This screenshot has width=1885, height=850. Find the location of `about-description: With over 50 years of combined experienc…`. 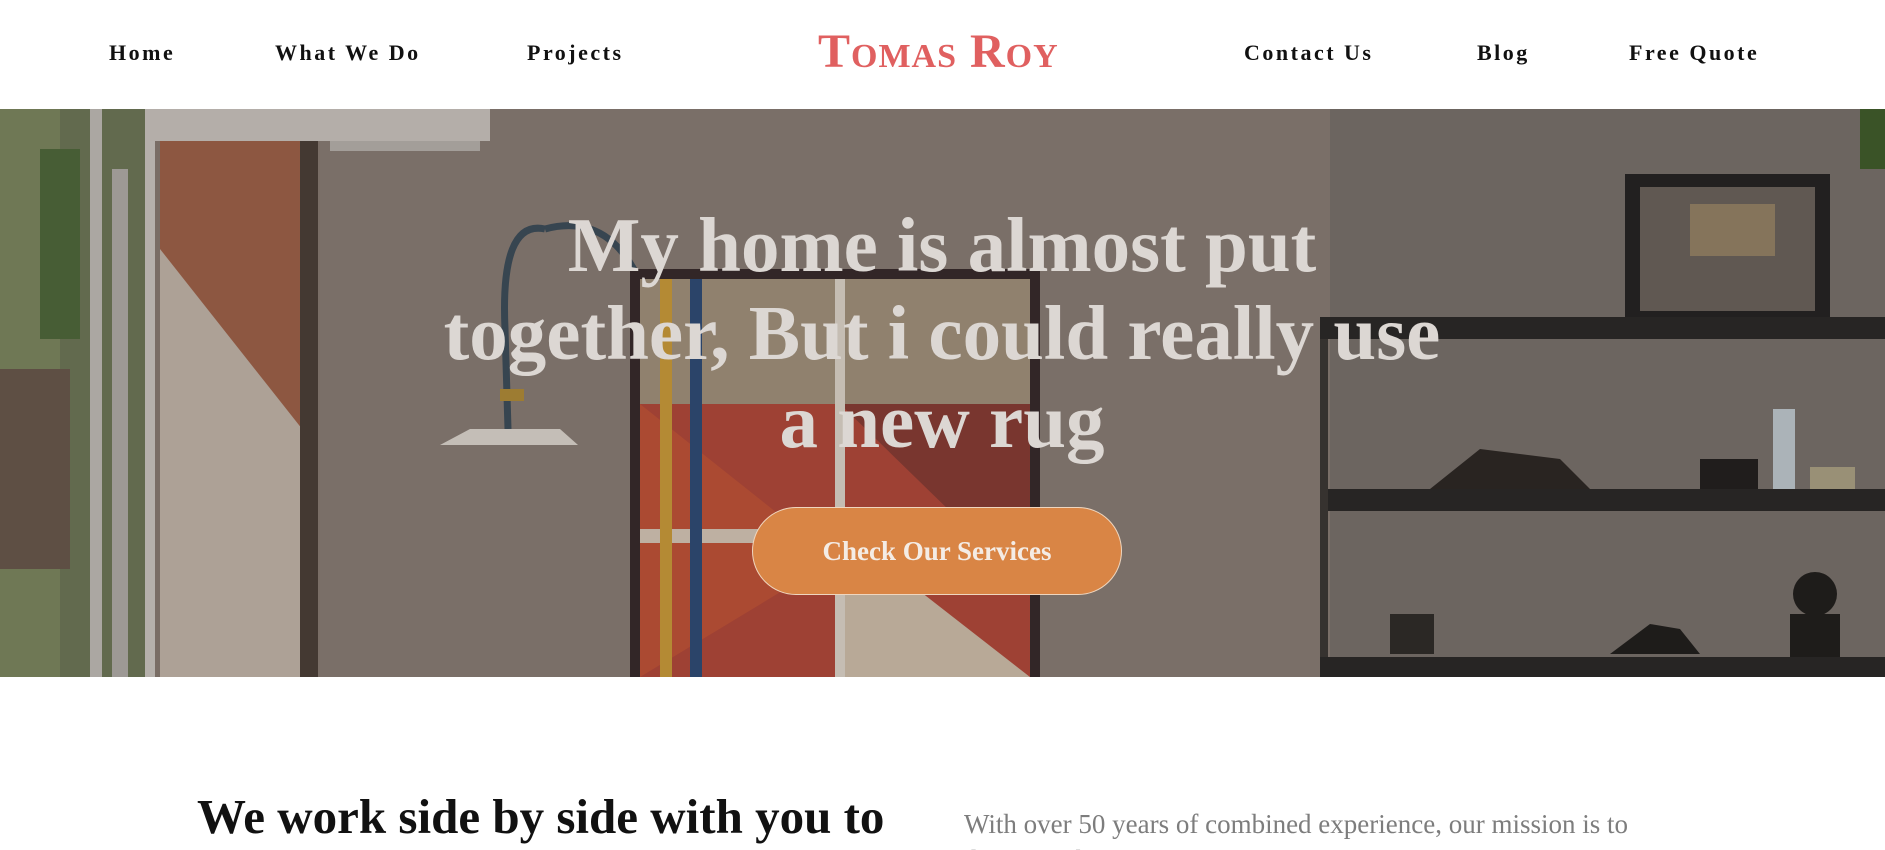

about-description: With over 50 years of combined experienc… is located at coordinates (1296, 829).